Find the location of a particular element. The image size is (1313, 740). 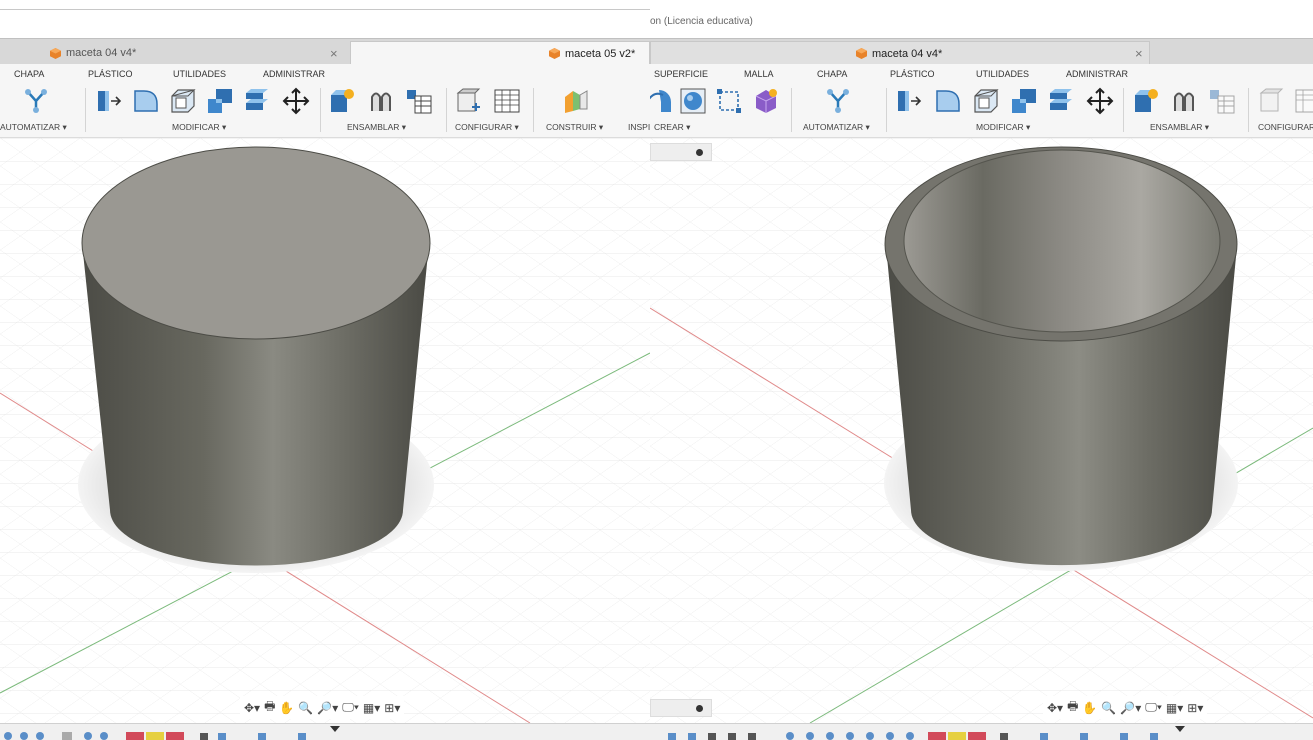

document-tab-bar: maceta 04 v4* × maceta 05 v2* is located at coordinates (325, 51).